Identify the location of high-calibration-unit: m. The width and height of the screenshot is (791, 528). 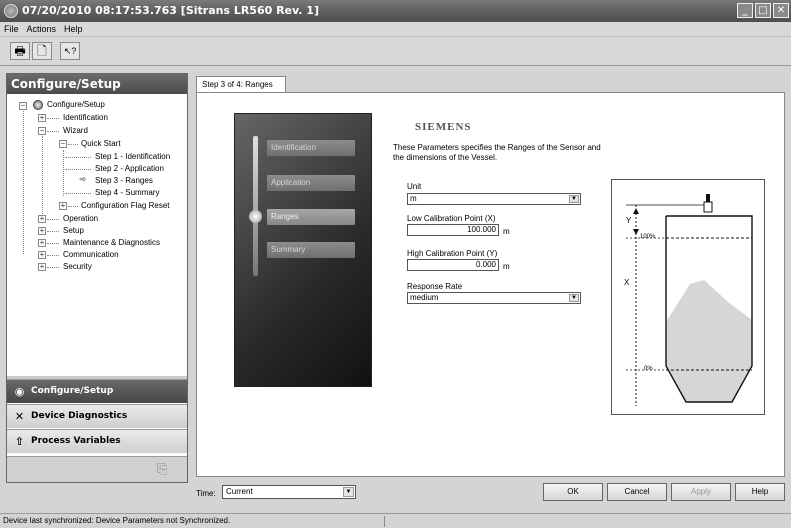
(506, 266).